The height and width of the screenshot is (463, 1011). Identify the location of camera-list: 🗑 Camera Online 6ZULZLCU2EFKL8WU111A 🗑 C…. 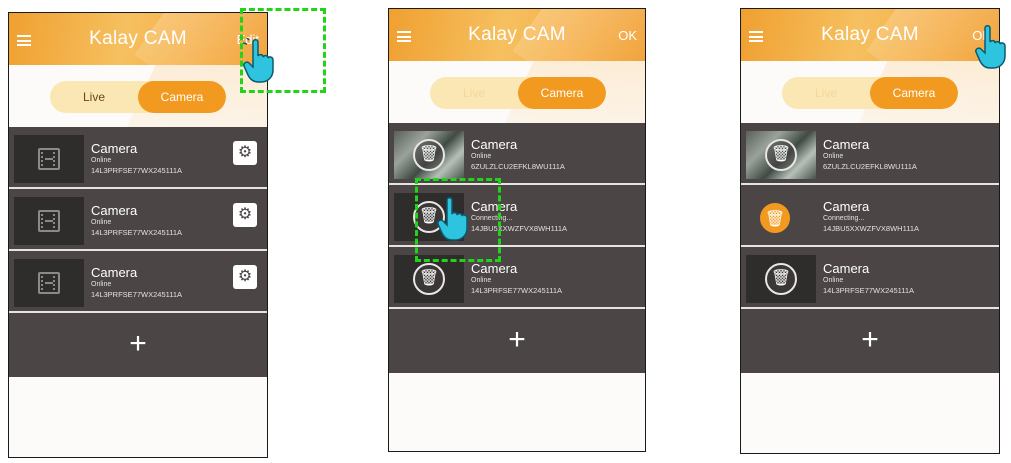
(870, 248).